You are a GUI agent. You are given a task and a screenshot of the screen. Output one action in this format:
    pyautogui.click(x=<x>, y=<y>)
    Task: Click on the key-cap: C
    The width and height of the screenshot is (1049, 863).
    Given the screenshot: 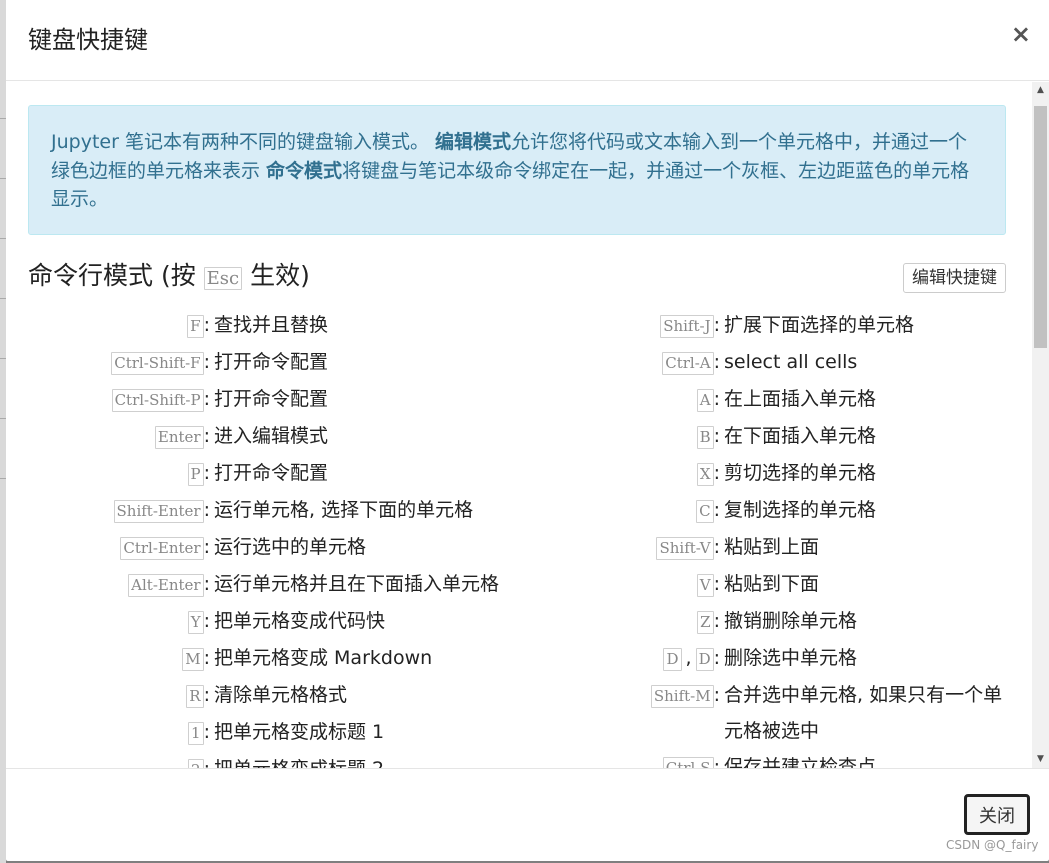 What is the action you would take?
    pyautogui.click(x=705, y=511)
    